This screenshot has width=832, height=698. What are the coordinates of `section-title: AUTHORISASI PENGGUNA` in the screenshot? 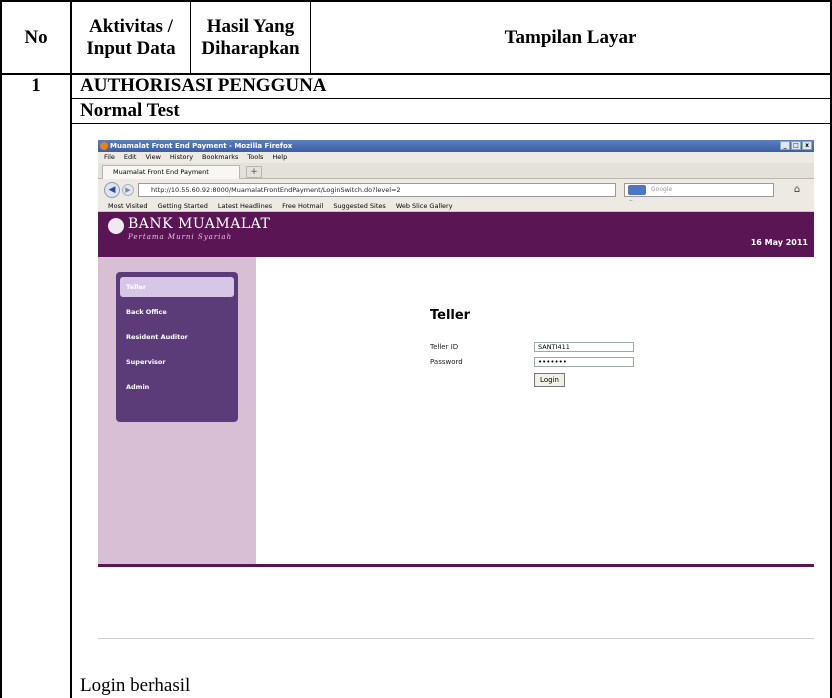 It's located at (203, 85).